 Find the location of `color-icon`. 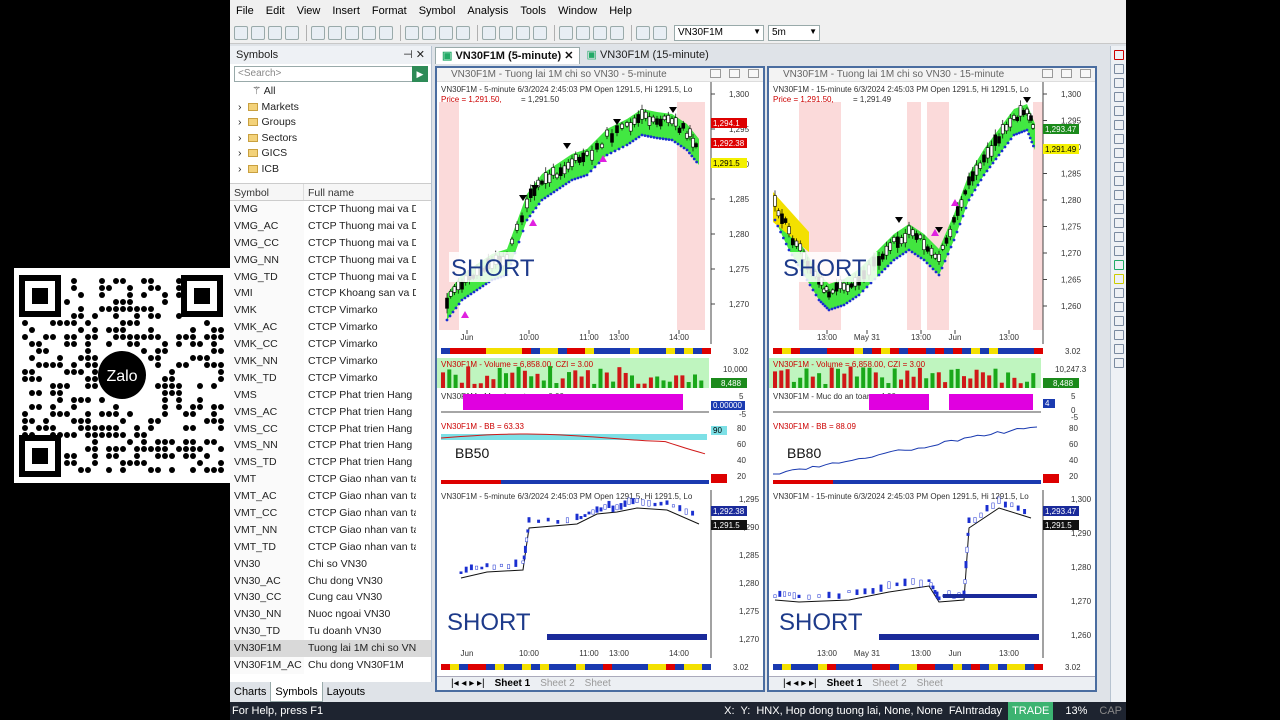

color-icon is located at coordinates (1118, 265).